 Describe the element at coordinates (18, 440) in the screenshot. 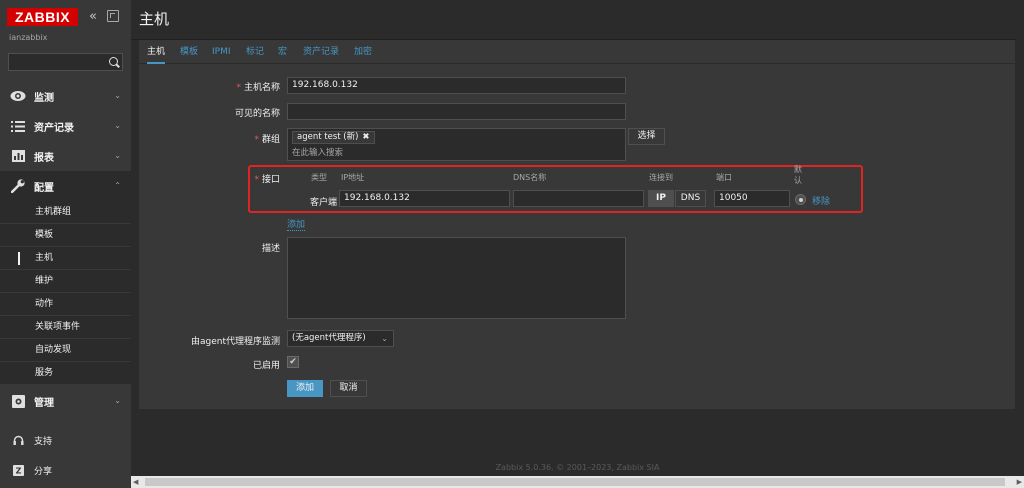

I see `headset-icon` at that location.